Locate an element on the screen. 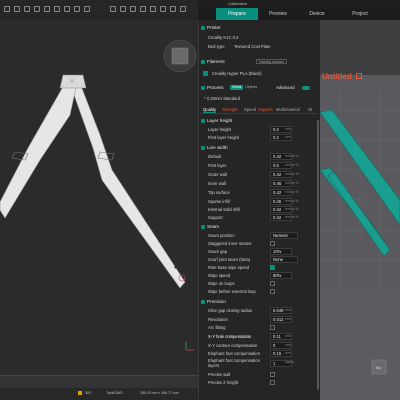  status-dimensions: 255.00 mm x 366.72 mm is located at coordinates (159, 393).